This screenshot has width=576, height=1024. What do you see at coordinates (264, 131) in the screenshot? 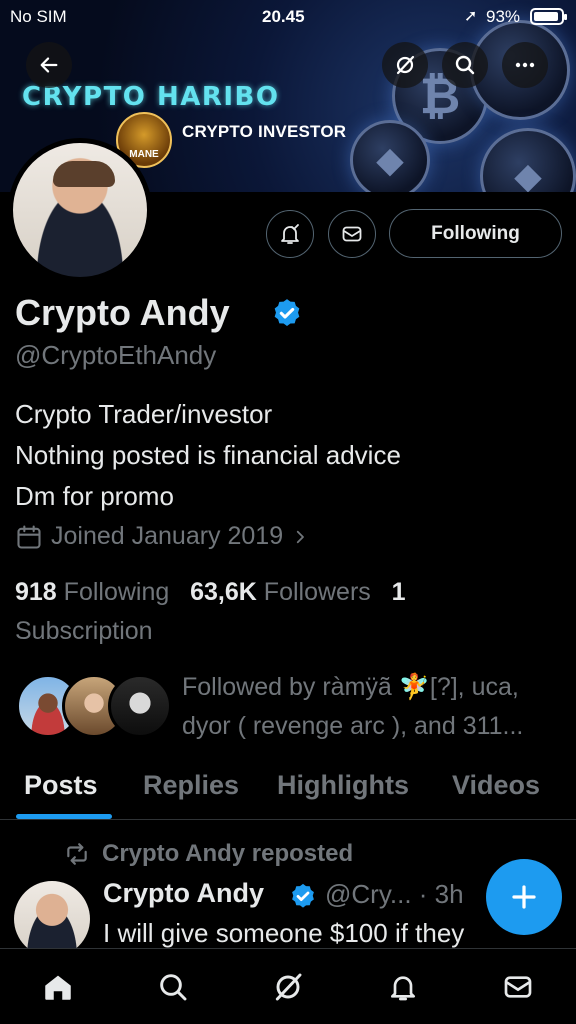
I see `banner-subtitle: CRYPTO INVESTOR` at bounding box center [264, 131].